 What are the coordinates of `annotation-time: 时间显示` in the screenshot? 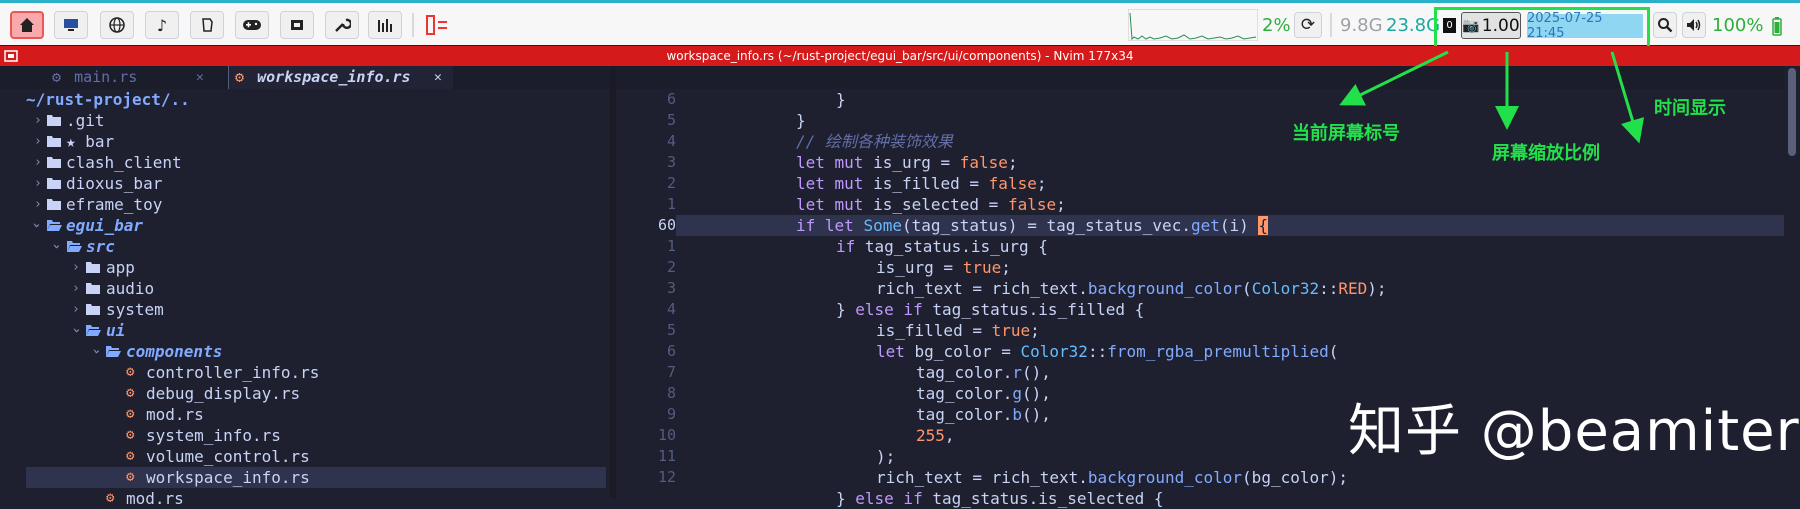 It's located at (1690, 108).